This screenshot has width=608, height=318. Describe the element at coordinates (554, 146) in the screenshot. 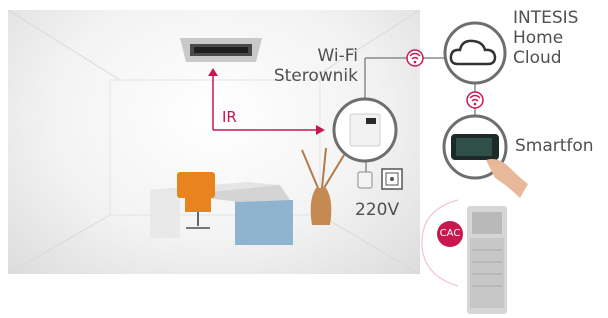

I see `smartphone-label: Smartfon` at that location.